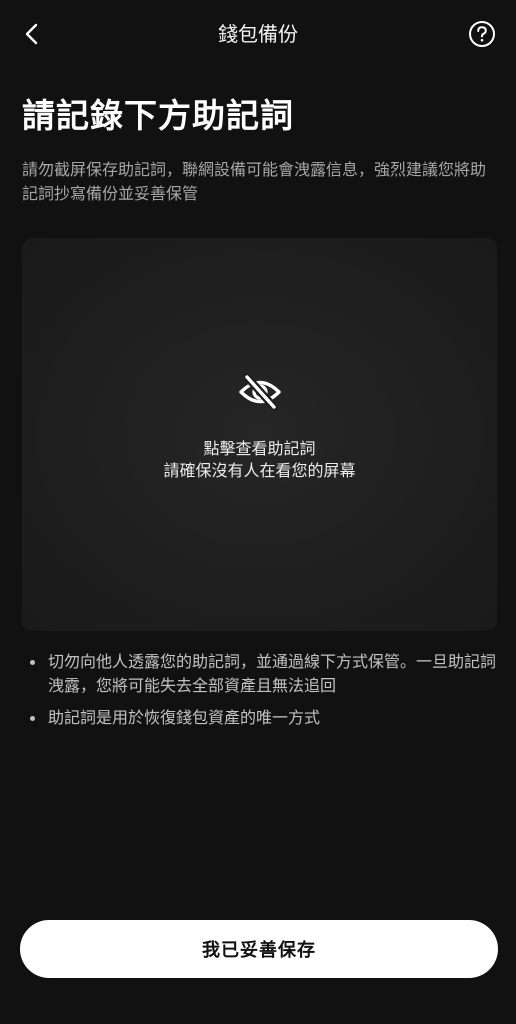  What do you see at coordinates (184, 717) in the screenshot?
I see `tip-text: 助記詞是用於恢復錢包資產的唯一方式` at bounding box center [184, 717].